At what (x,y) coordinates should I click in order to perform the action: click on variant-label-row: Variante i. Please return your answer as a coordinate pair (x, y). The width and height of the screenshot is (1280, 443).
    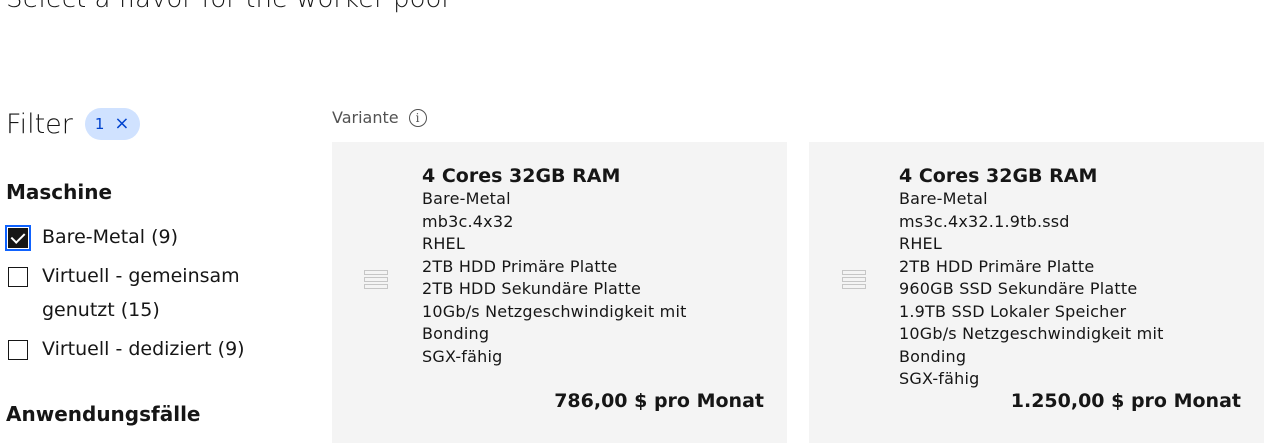
    Looking at the image, I should click on (379, 117).